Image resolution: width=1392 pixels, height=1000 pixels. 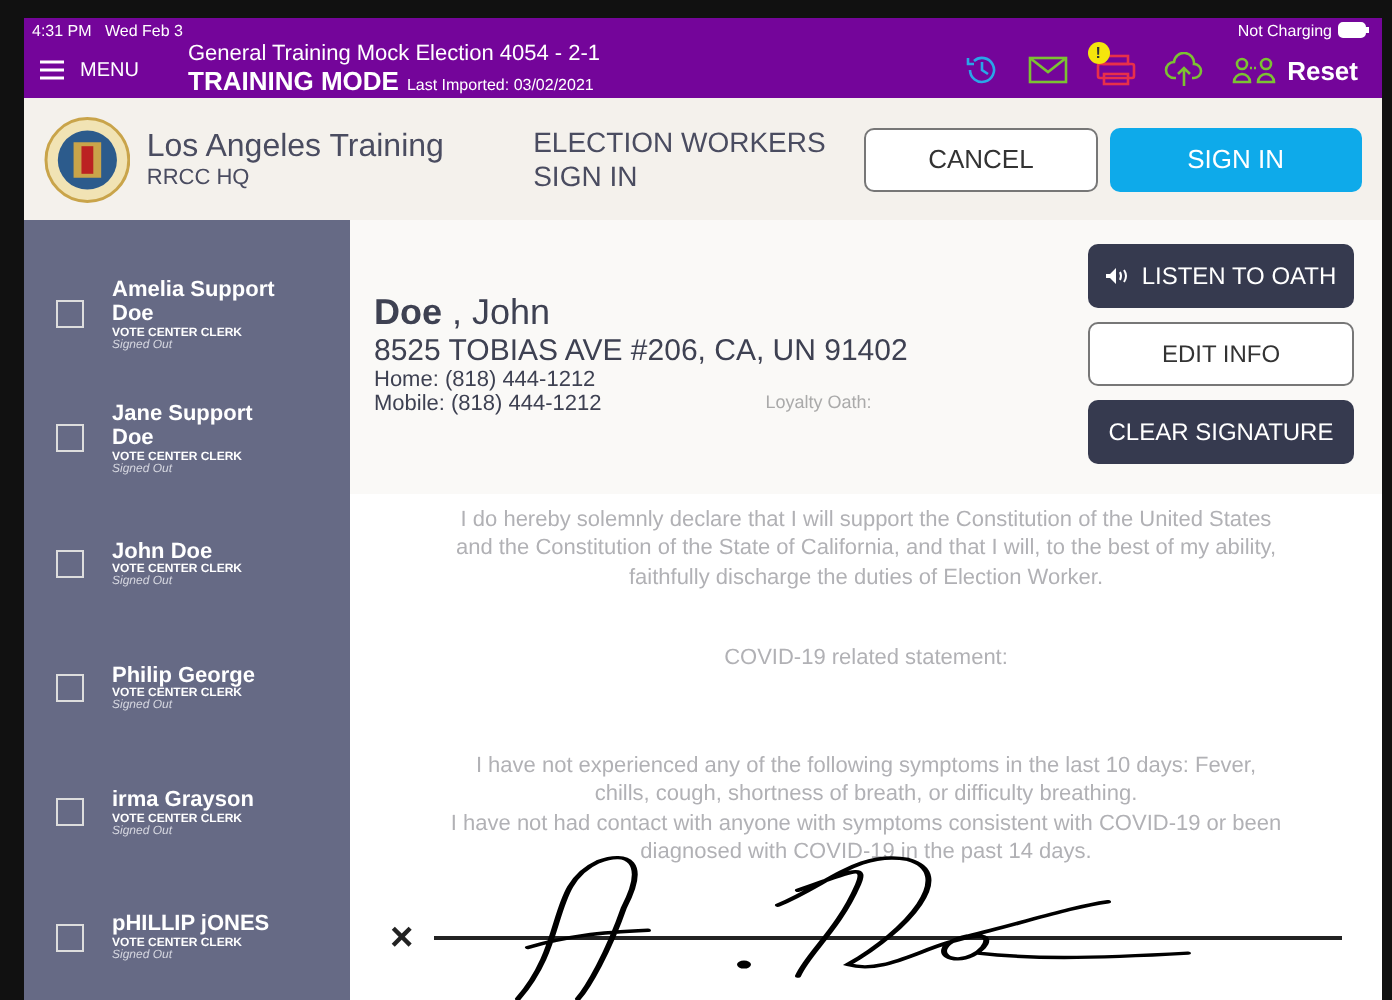 I want to click on clear-signature-button: CLEAR SIGNATURE, so click(x=1221, y=432).